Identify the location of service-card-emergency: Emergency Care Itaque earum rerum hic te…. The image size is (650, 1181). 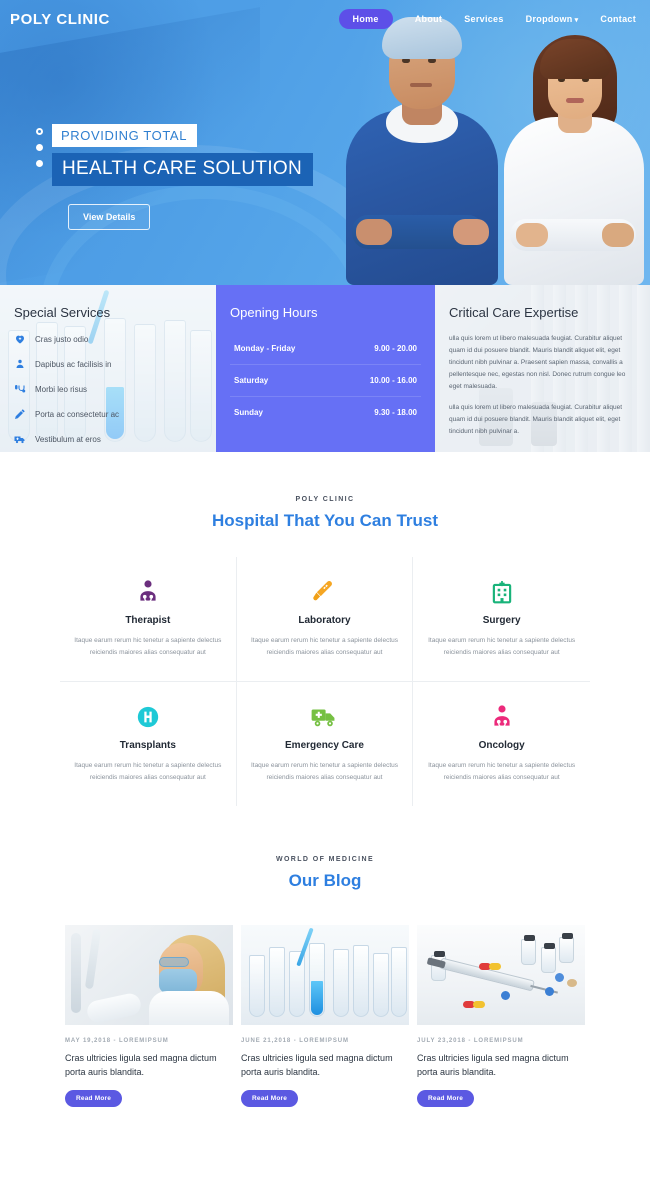
(325, 744).